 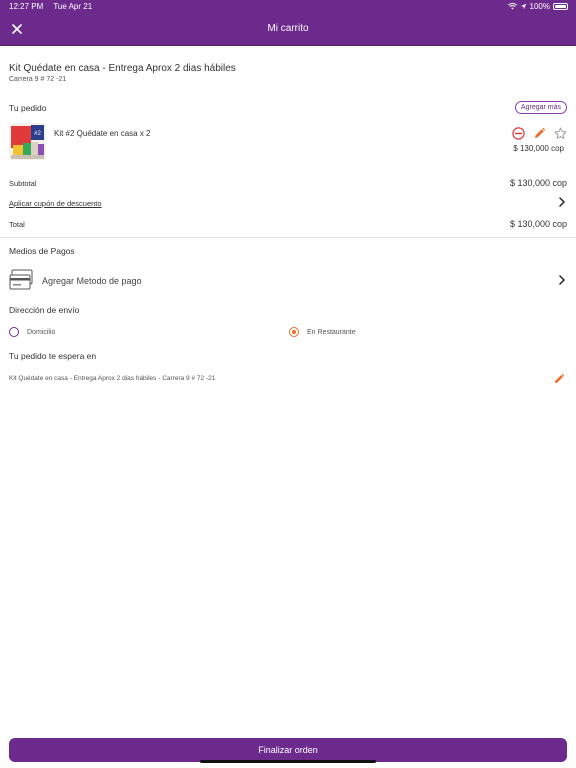 I want to click on total-label: Total, so click(x=17, y=224).